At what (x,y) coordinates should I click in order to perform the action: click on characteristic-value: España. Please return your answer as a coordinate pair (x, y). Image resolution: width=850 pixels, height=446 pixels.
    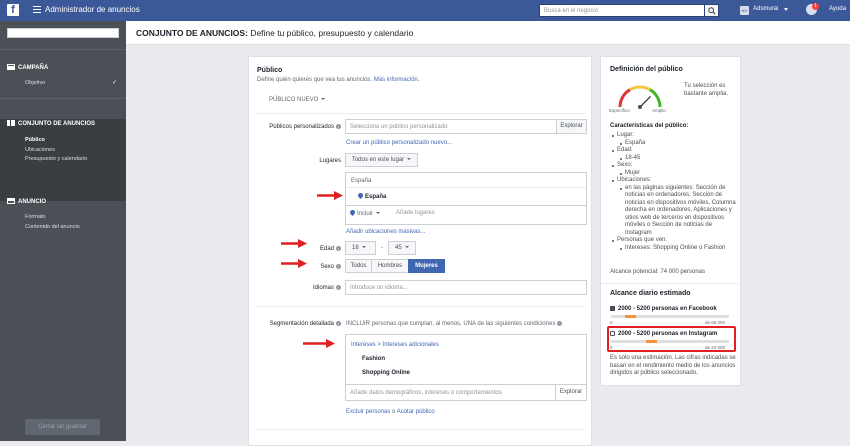
    Looking at the image, I should click on (676, 144).